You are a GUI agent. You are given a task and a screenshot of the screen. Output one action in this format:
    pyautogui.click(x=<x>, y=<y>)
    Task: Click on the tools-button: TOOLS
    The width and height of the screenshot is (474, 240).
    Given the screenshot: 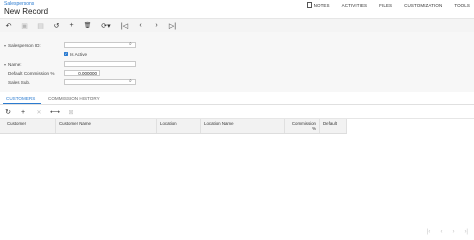 What is the action you would take?
    pyautogui.click(x=462, y=5)
    